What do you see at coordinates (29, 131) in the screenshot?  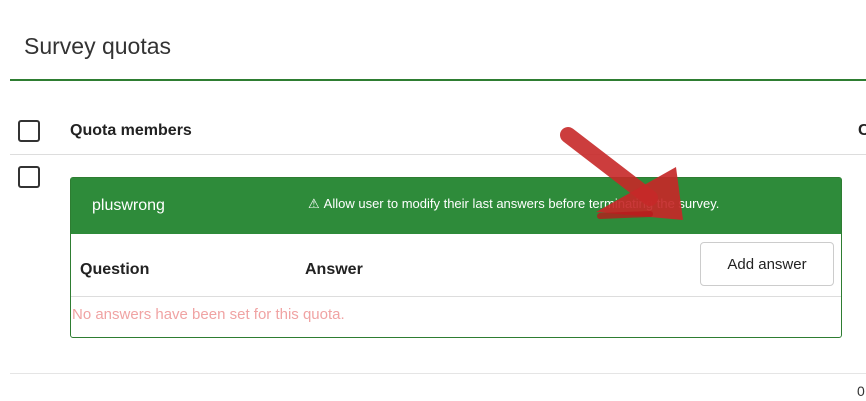 I see `select-all-checkbox` at bounding box center [29, 131].